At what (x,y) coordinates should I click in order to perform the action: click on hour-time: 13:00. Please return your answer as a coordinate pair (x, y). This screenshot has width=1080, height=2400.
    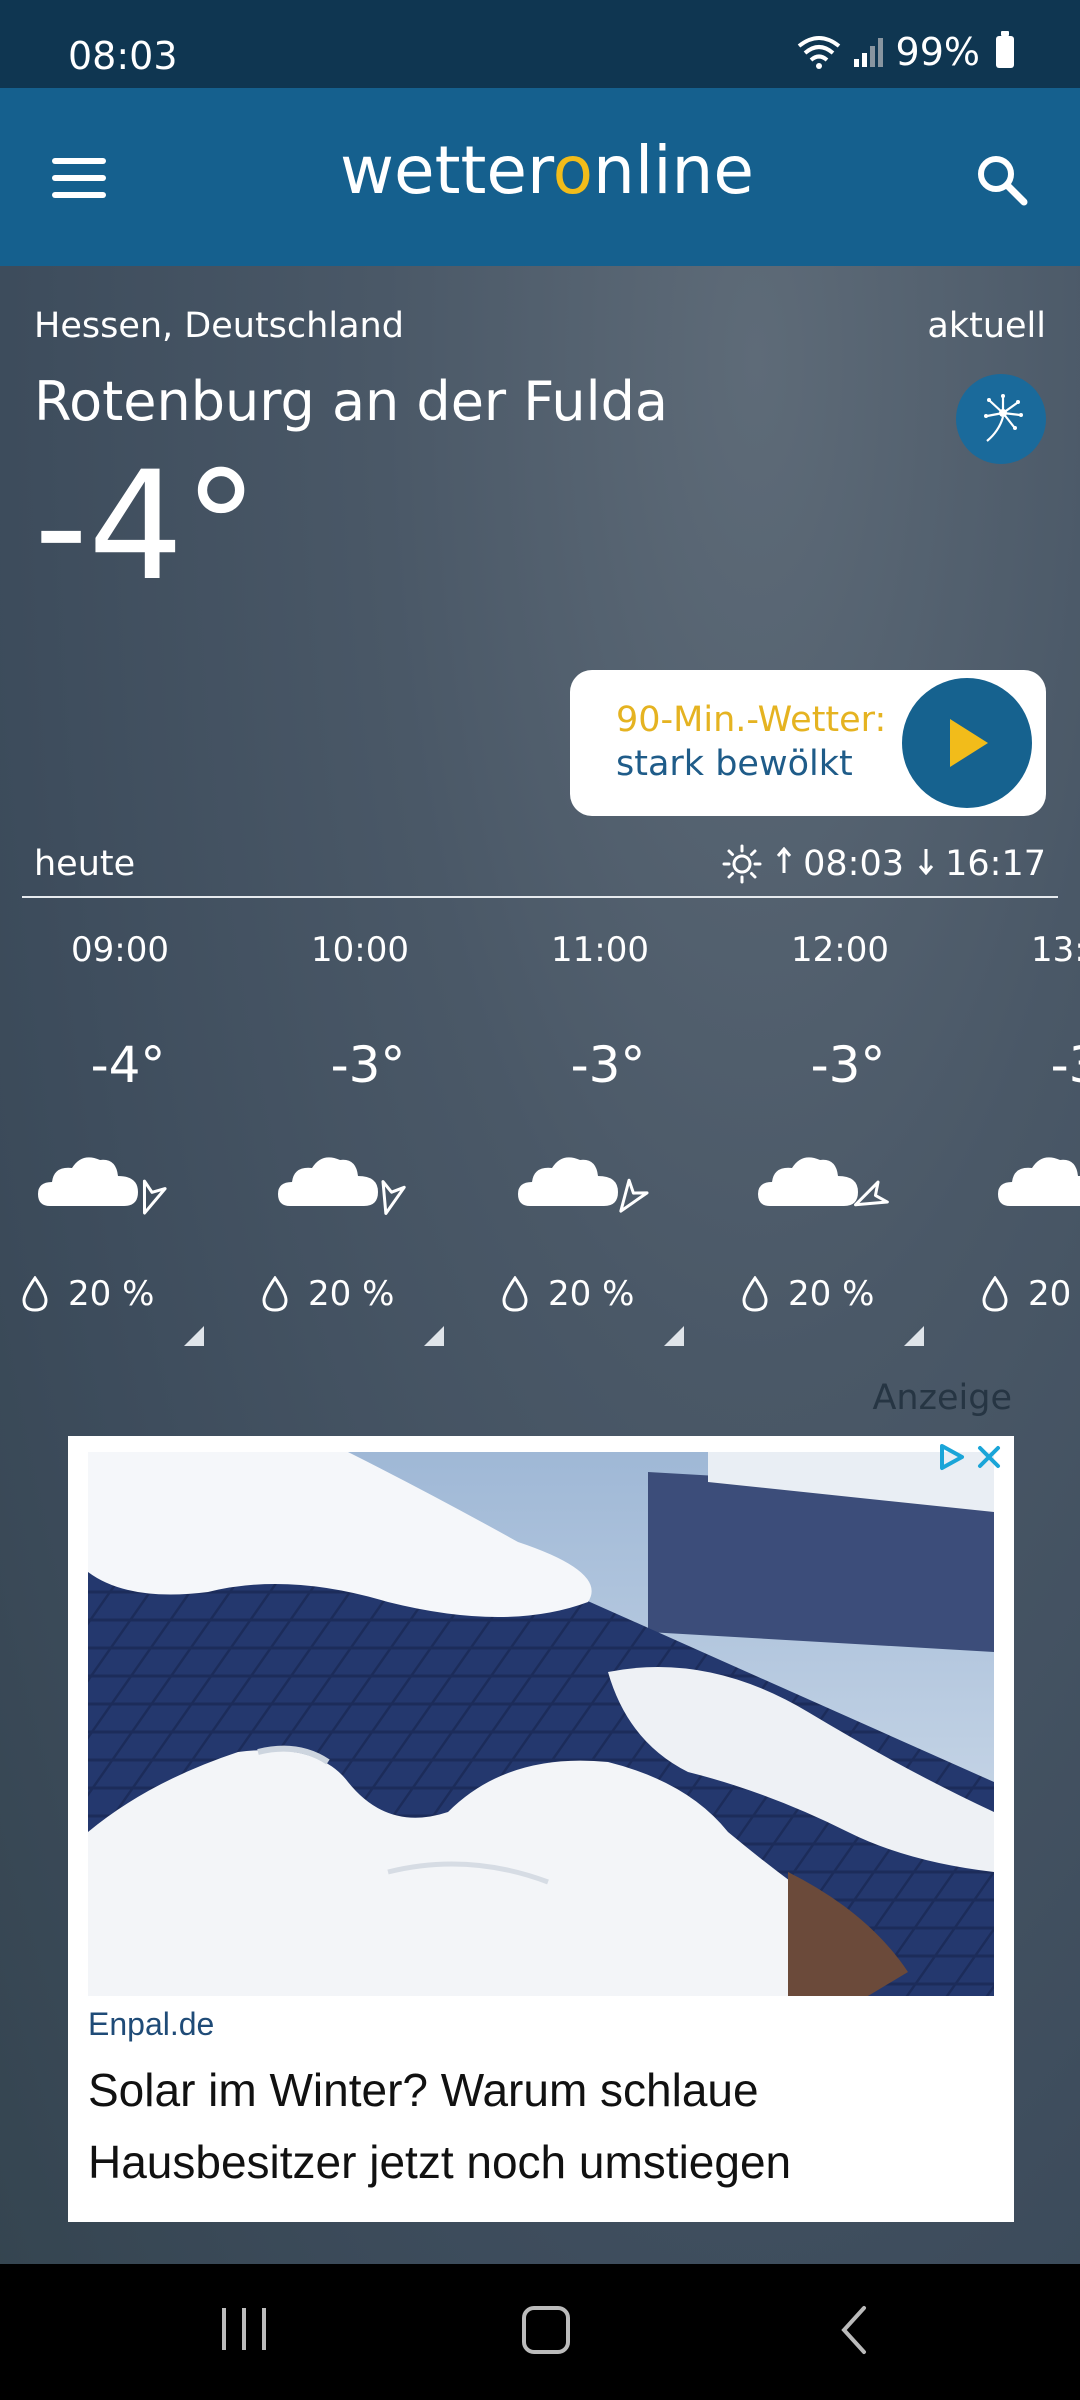
    Looking at the image, I should click on (1055, 950).